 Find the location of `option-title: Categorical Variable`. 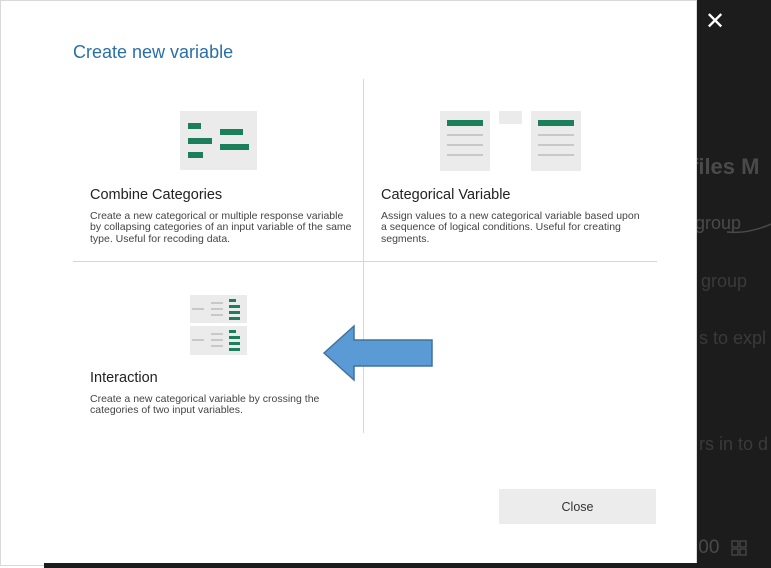

option-title: Categorical Variable is located at coordinates (446, 195).